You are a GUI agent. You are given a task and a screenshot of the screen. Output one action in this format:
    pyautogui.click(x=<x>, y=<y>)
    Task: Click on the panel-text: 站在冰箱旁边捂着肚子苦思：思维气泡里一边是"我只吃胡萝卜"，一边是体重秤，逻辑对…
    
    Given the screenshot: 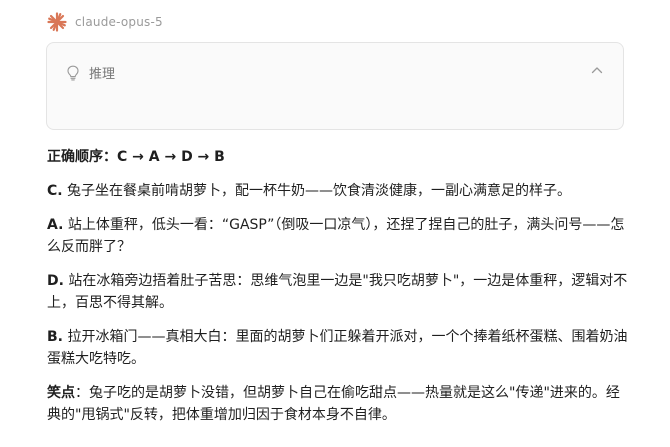 What is the action you would take?
    pyautogui.click(x=337, y=292)
    